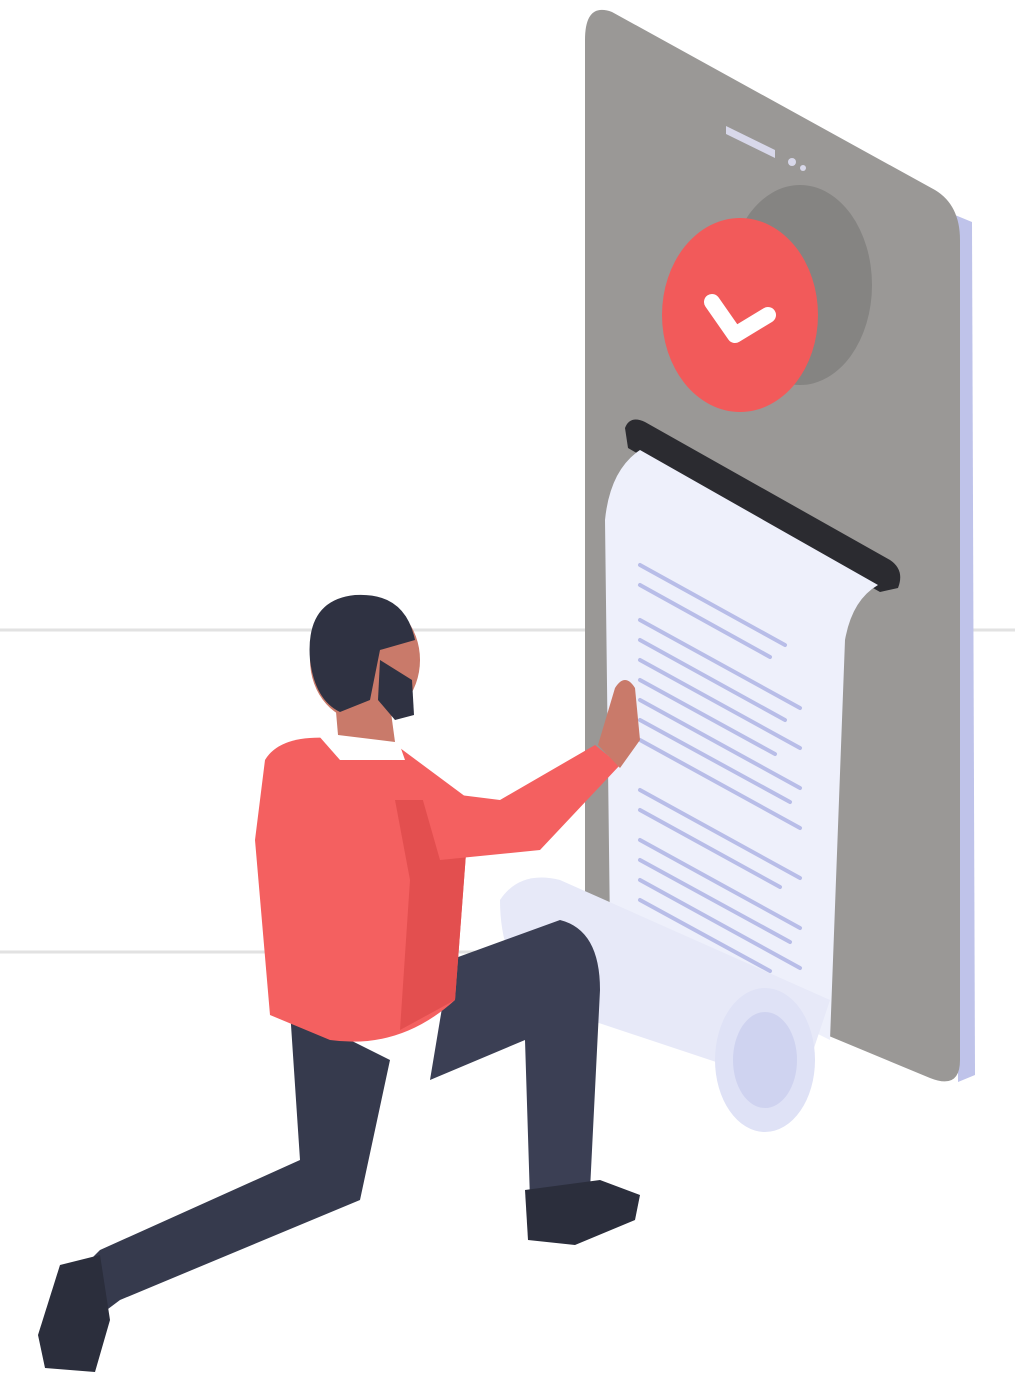 The width and height of the screenshot is (1015, 1382). Describe the element at coordinates (792, 162) in the screenshot. I see `phone-camera-dot` at that location.